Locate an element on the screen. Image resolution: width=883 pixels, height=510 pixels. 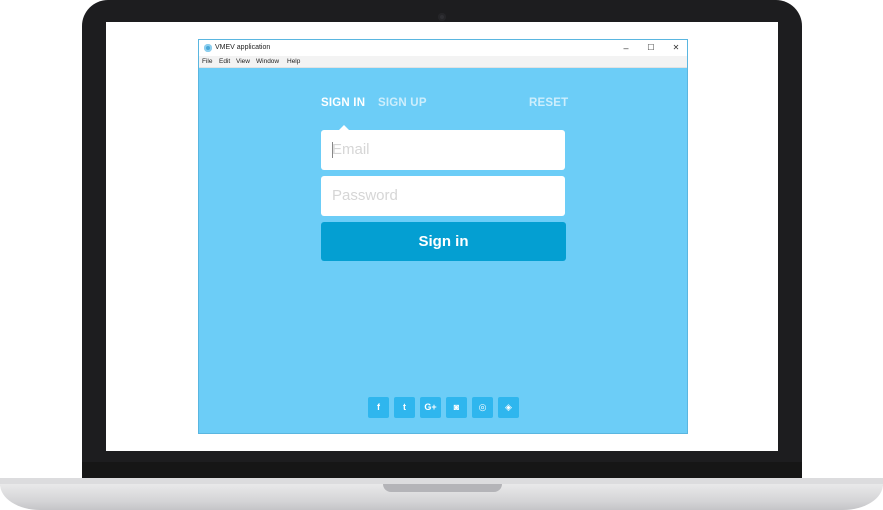
menu-file: File is located at coordinates (207, 61).